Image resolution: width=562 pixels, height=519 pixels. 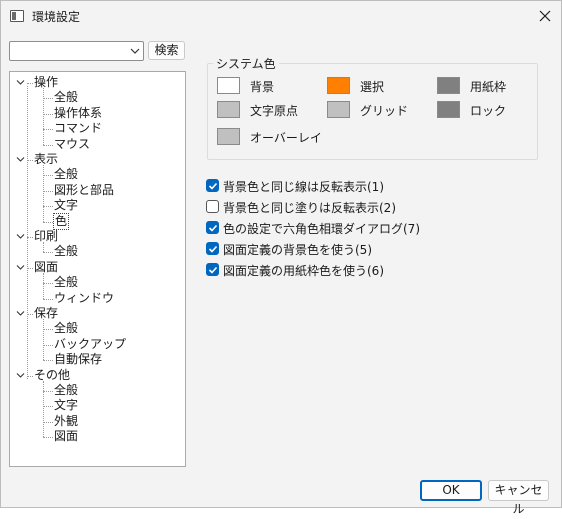 I want to click on search-combobox, so click(x=76, y=51).